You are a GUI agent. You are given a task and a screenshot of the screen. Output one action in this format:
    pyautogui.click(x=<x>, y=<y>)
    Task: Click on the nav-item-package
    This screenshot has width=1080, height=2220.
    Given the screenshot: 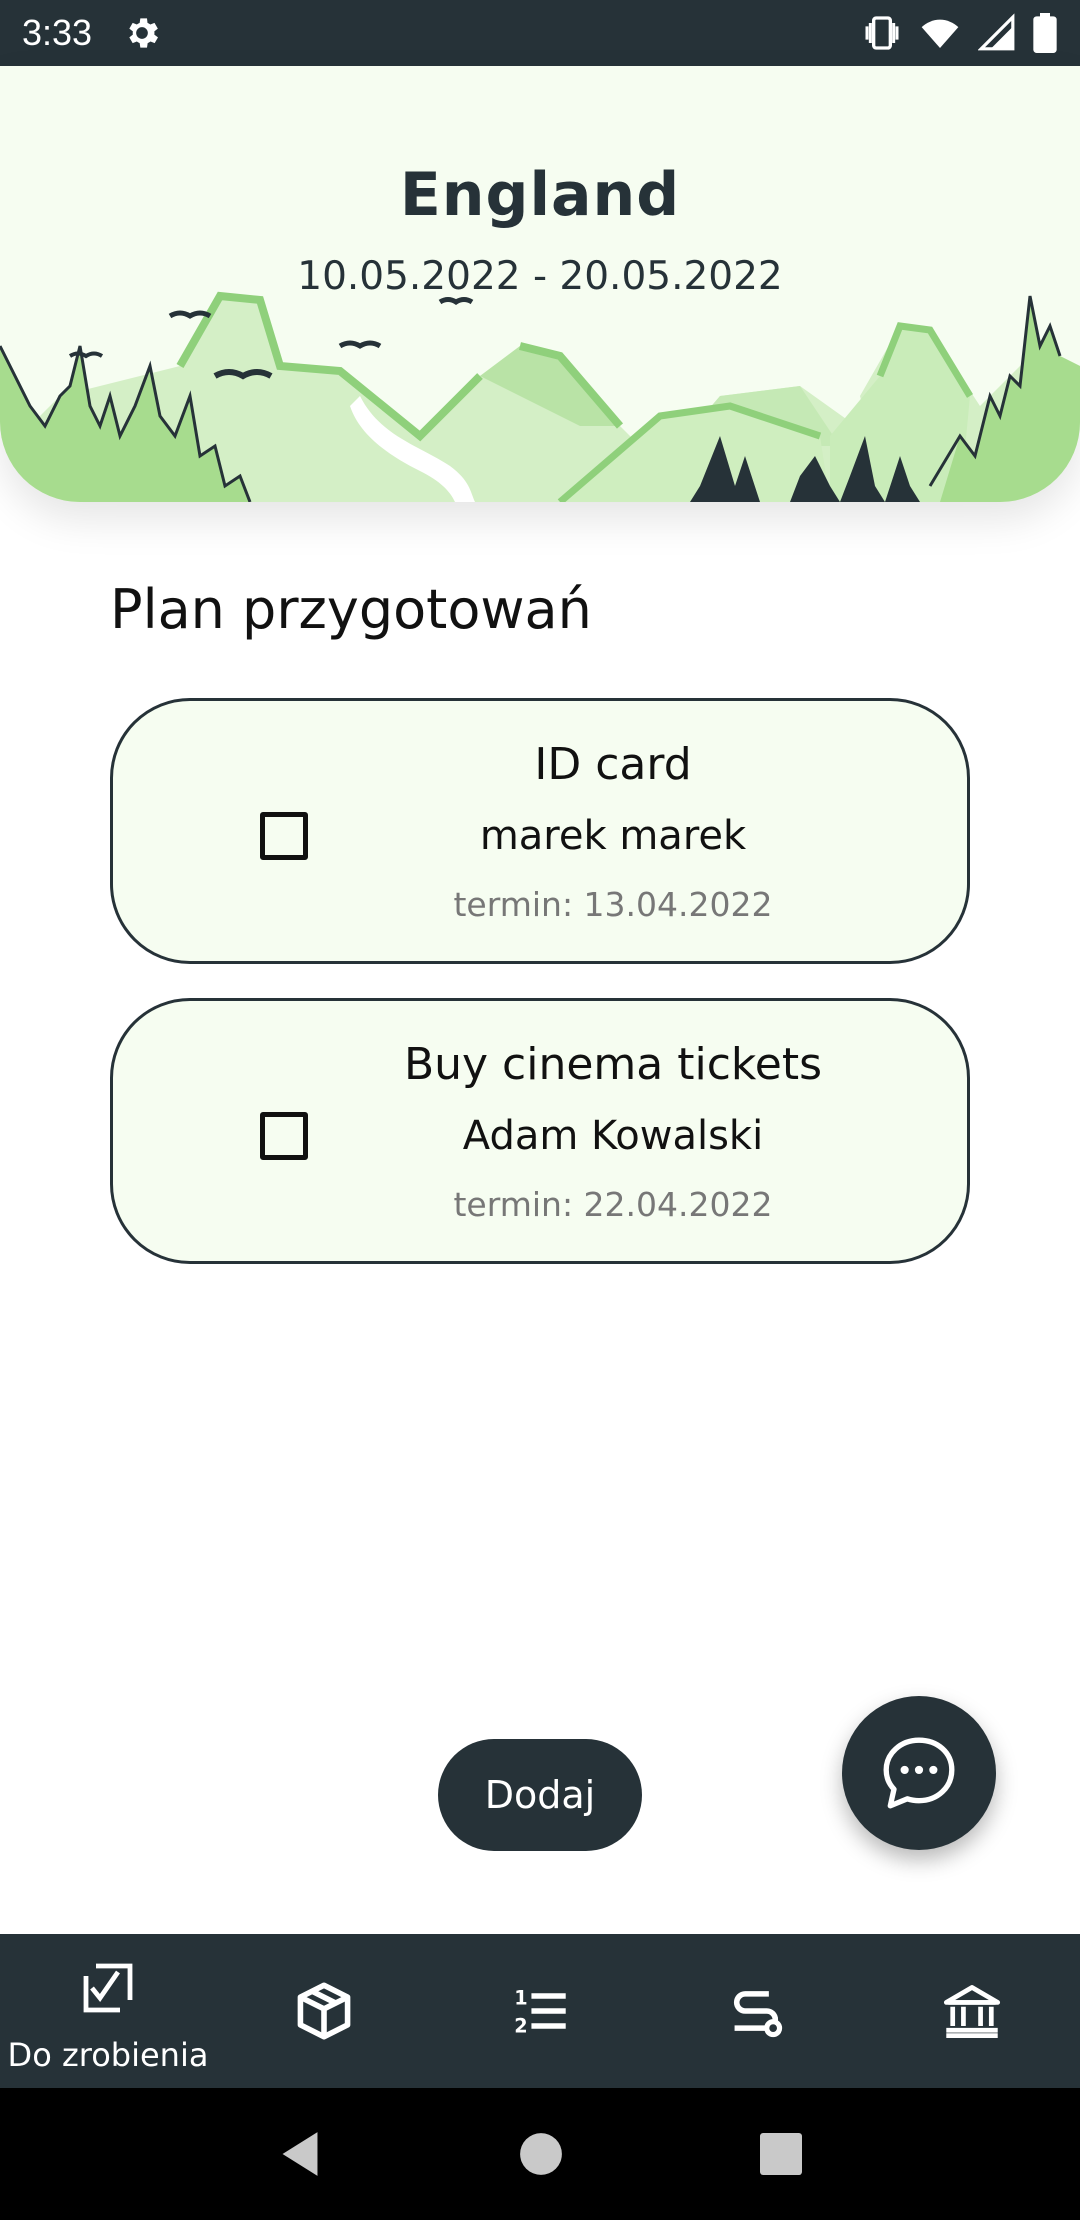 What is the action you would take?
    pyautogui.click(x=324, y=2011)
    